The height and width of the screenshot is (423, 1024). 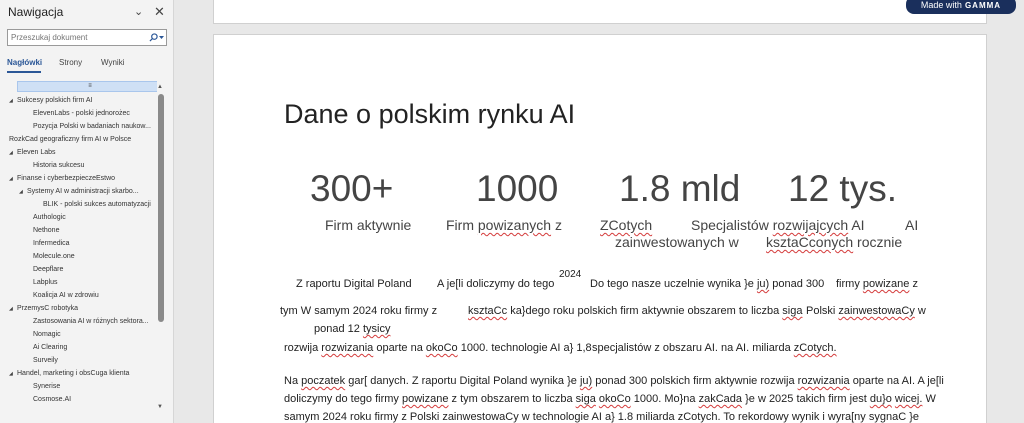 What do you see at coordinates (50, 347) in the screenshot?
I see `tree-item: Ai Clearing` at bounding box center [50, 347].